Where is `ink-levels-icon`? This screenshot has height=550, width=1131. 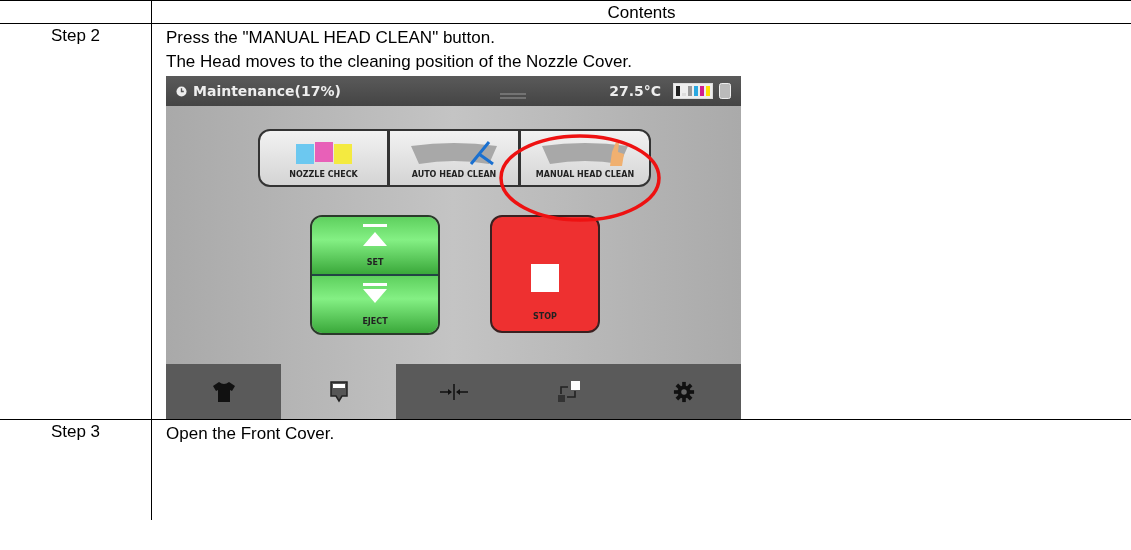 ink-levels-icon is located at coordinates (693, 91).